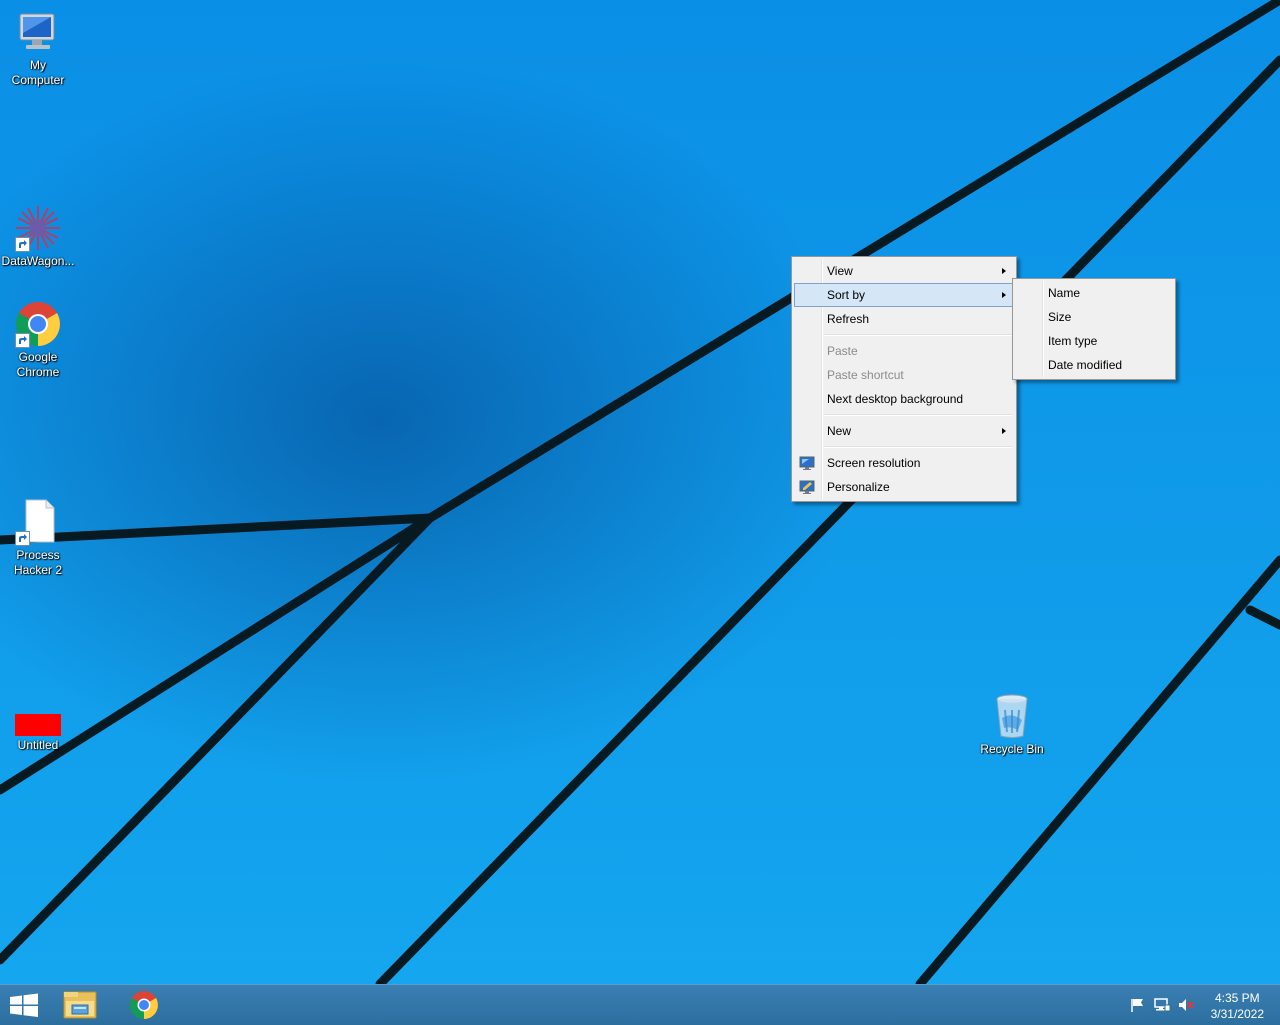 The height and width of the screenshot is (1025, 1280). I want to click on computer-icon, so click(38, 32).